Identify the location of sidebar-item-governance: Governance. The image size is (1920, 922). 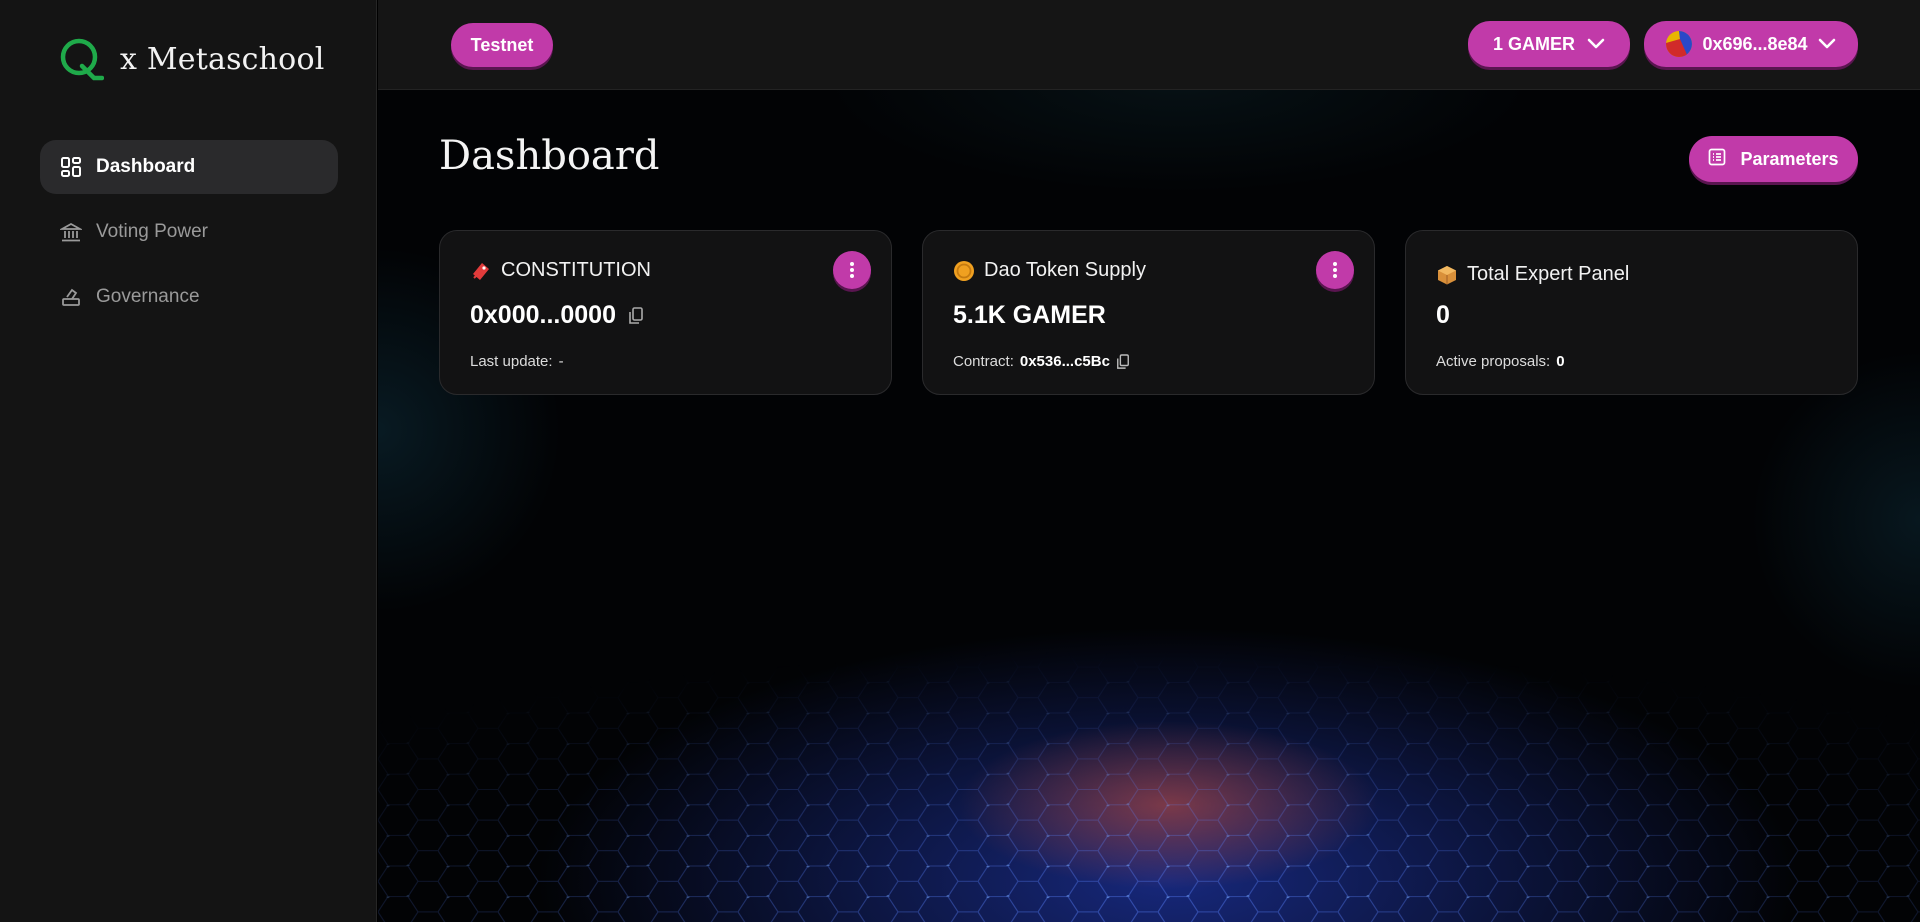
(189, 297).